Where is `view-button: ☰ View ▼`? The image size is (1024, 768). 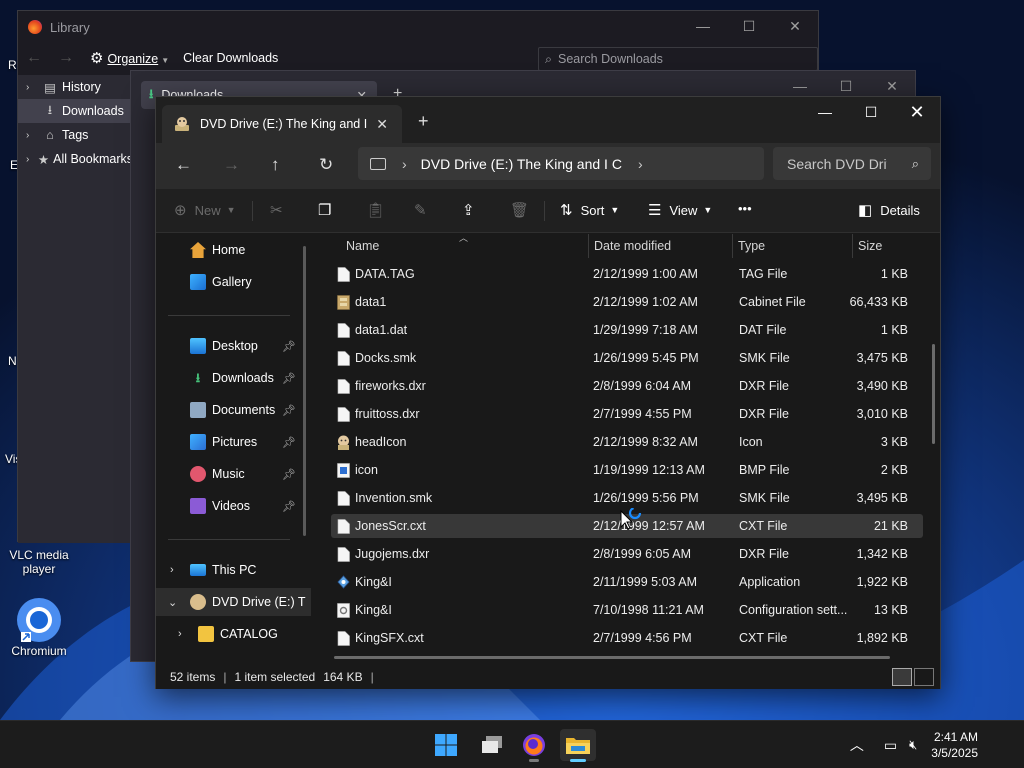 view-button: ☰ View ▼ is located at coordinates (680, 210).